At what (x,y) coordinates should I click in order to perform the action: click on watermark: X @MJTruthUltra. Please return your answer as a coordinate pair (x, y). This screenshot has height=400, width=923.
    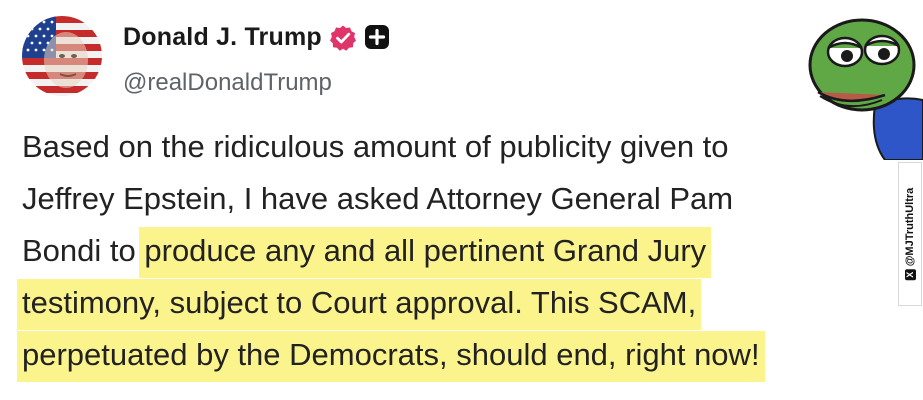
    Looking at the image, I should click on (910, 234).